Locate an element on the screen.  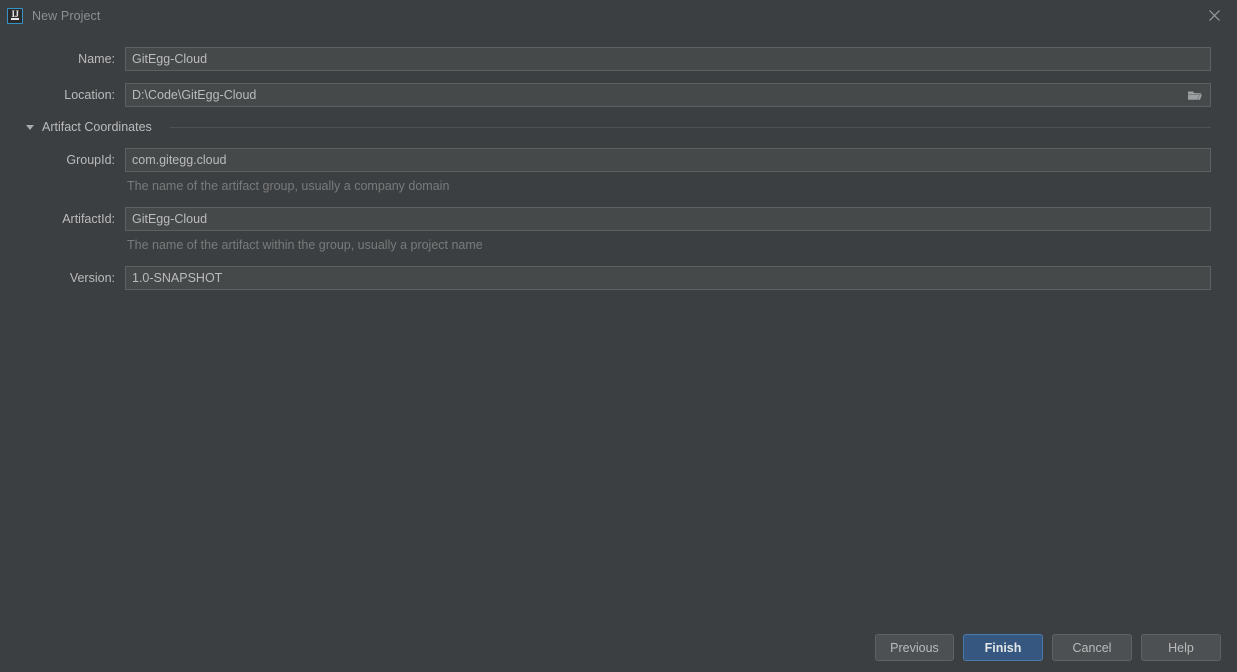
intellij-idea-icon-bar is located at coordinates (15, 18).